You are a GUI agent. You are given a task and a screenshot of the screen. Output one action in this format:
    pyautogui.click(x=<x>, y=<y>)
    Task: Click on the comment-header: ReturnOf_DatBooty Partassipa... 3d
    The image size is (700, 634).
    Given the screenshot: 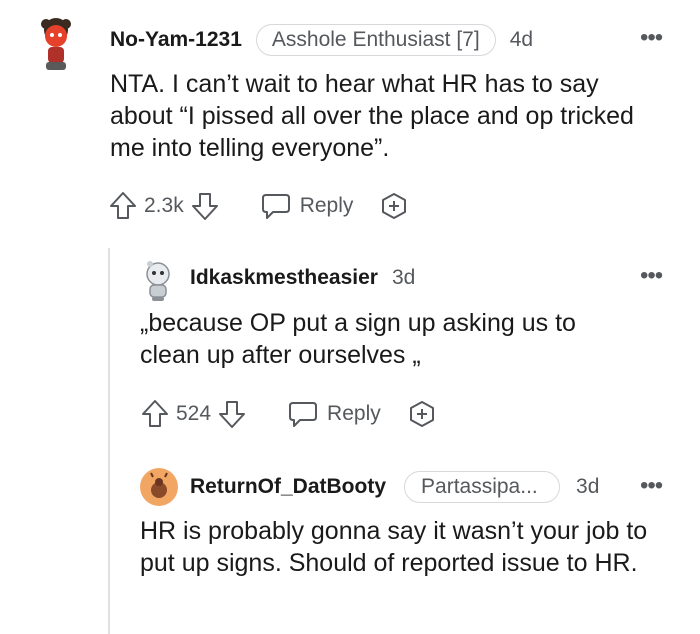 What is the action you would take?
    pyautogui.click(x=394, y=487)
    